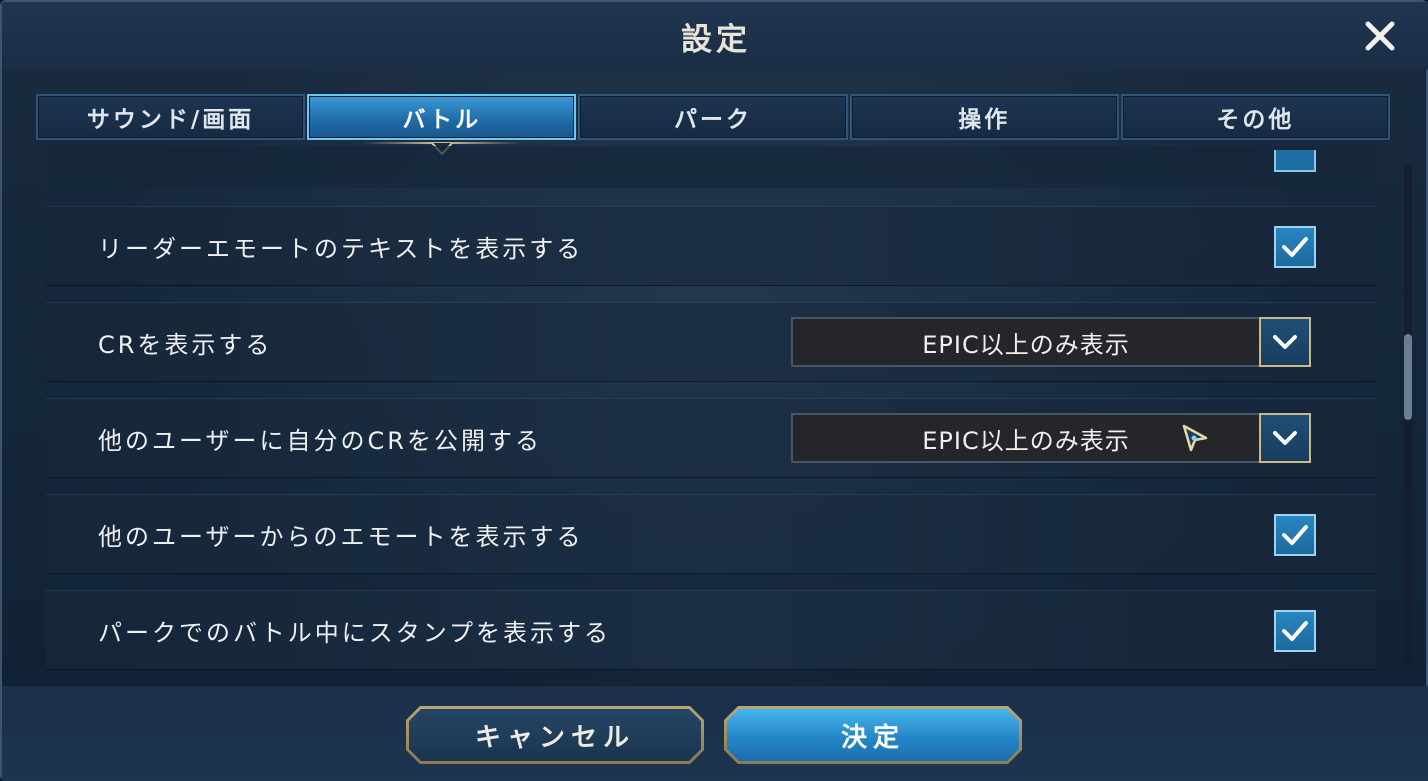 This screenshot has width=1428, height=781. What do you see at coordinates (354, 633) in the screenshot?
I see `setting-label: パークでのバトル中にスタンプを表示する` at bounding box center [354, 633].